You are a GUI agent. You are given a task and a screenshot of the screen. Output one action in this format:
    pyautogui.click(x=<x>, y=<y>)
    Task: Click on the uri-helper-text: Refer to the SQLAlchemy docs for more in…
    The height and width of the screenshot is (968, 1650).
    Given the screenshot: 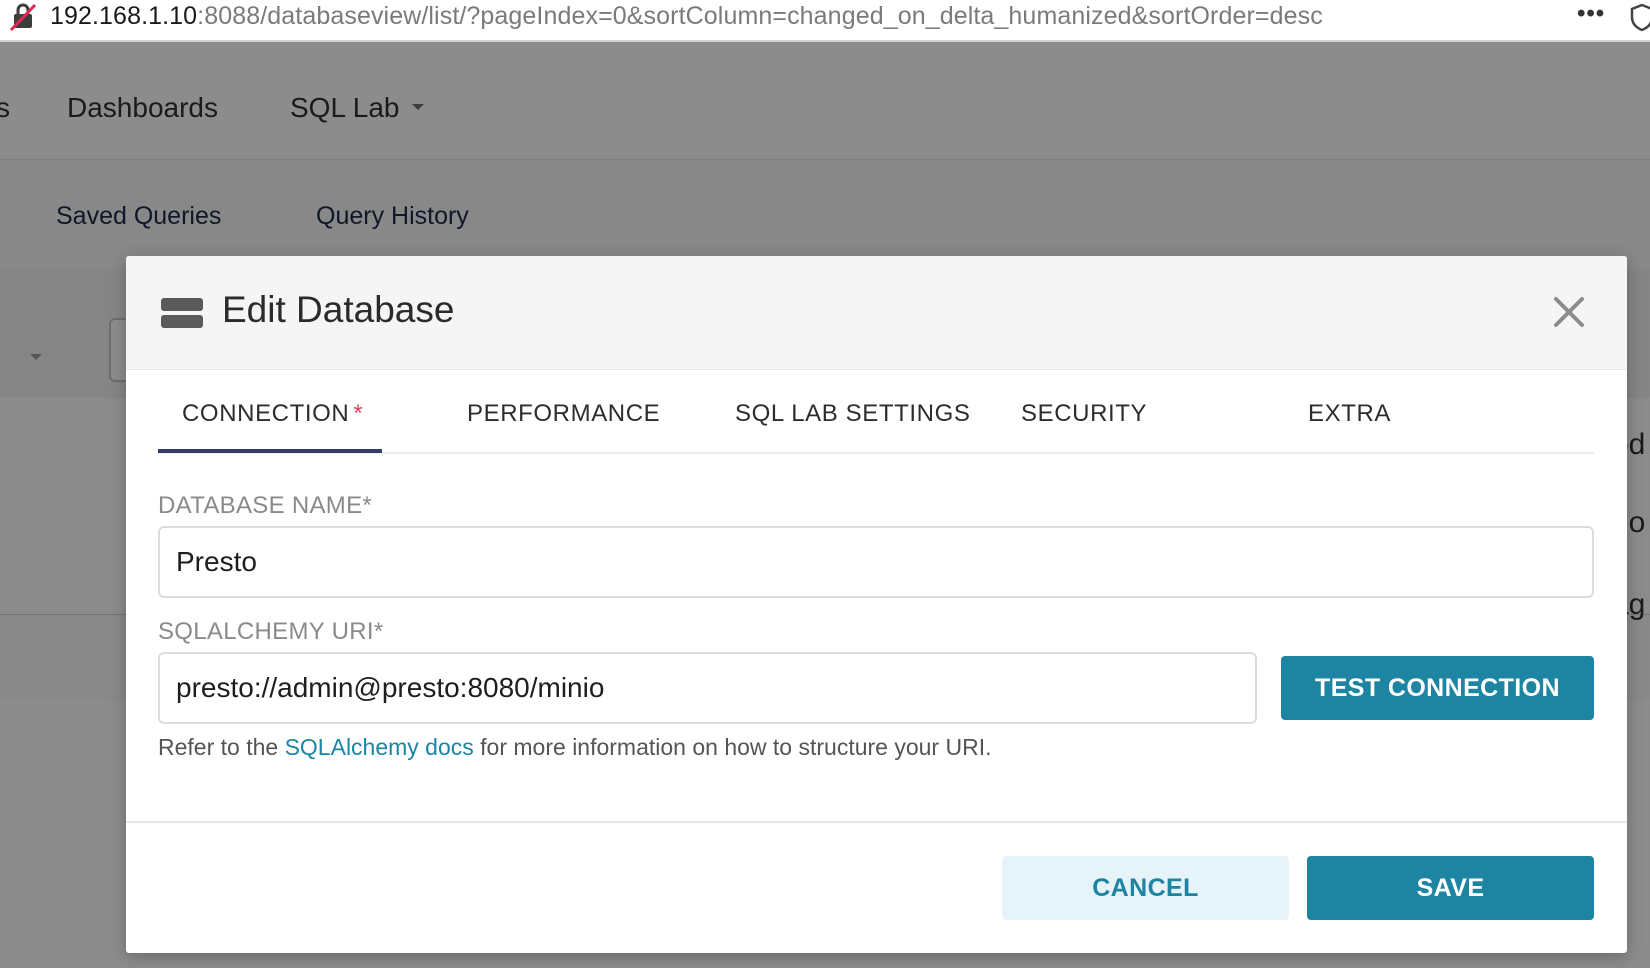 What is the action you would take?
    pyautogui.click(x=574, y=747)
    